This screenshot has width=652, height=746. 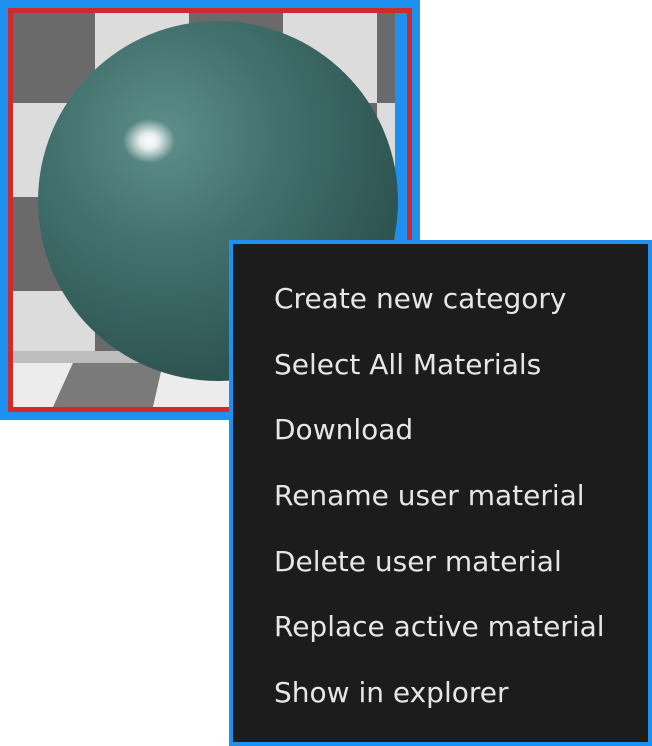 I want to click on menu-item-download: Download, so click(x=440, y=433).